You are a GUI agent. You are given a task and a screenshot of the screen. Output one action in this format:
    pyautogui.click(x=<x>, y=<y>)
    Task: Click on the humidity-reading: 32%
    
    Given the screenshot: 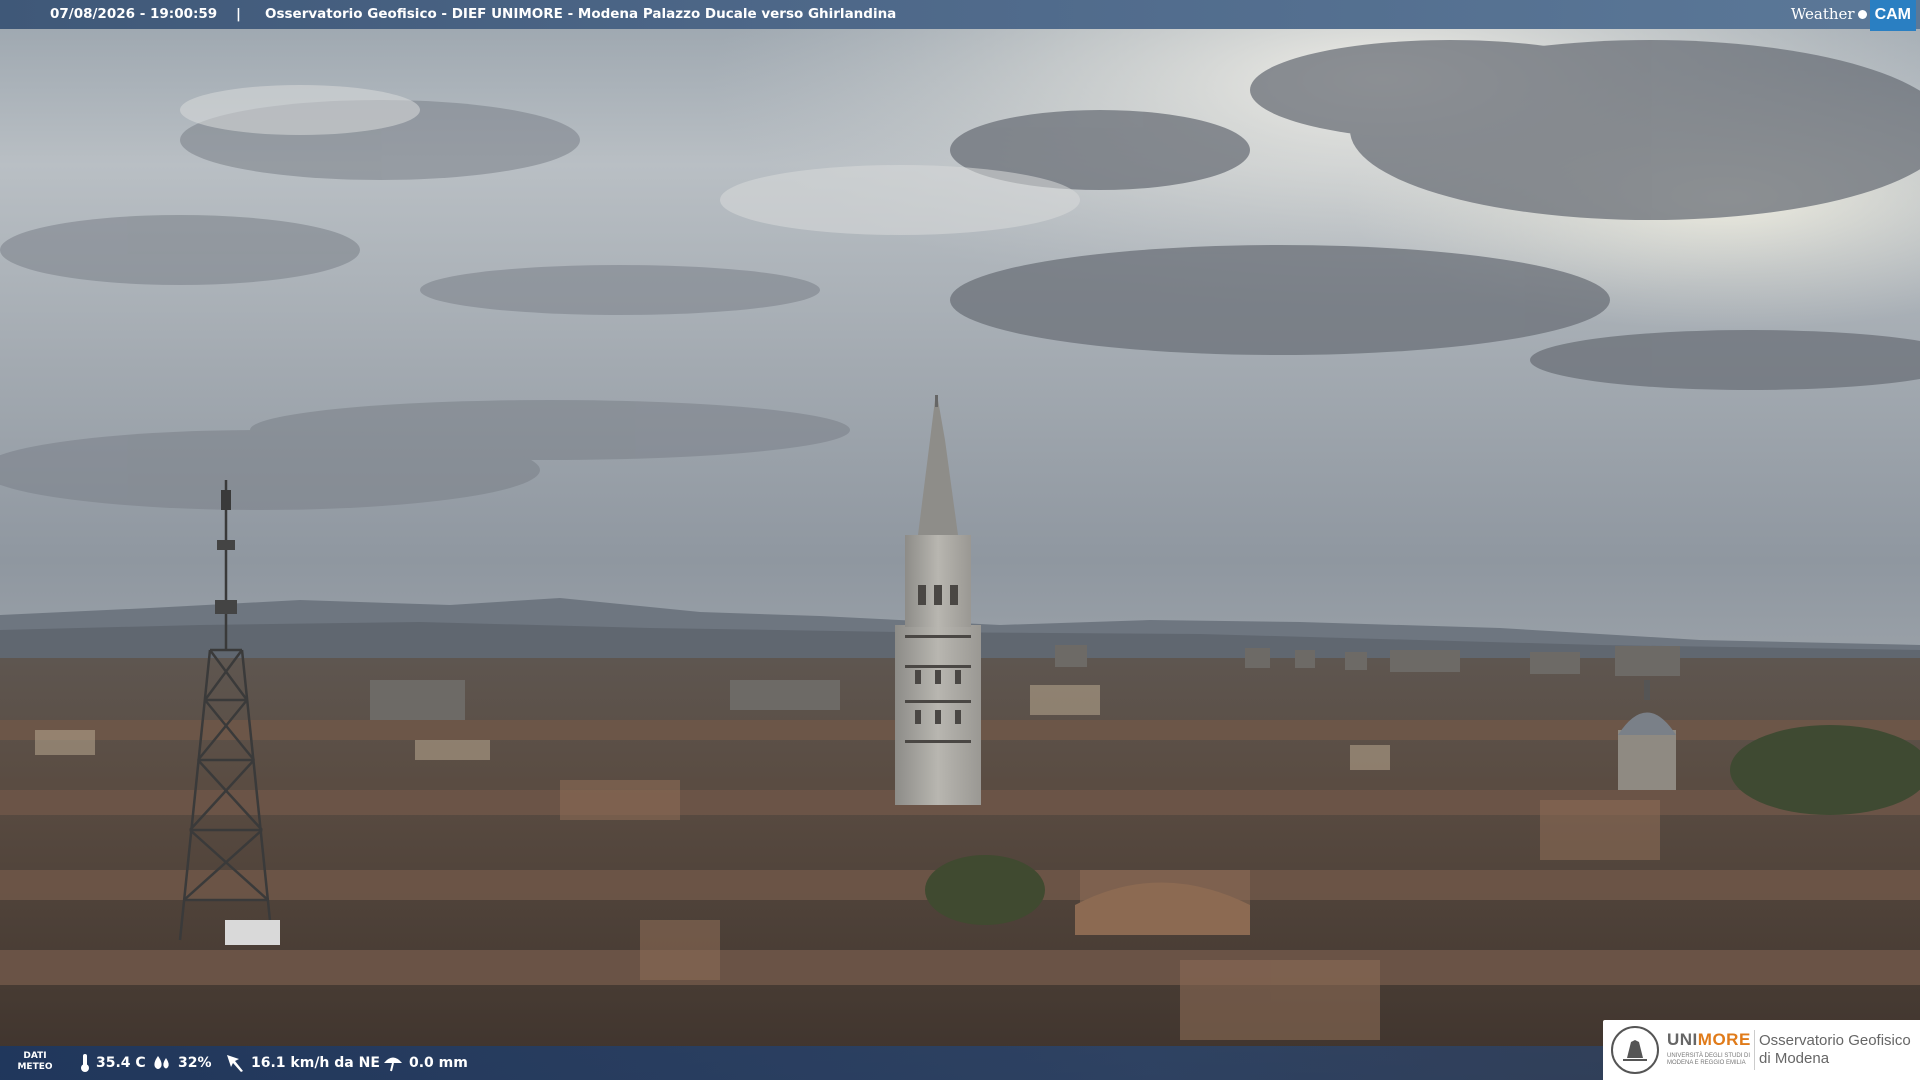 What is the action you would take?
    pyautogui.click(x=182, y=1063)
    